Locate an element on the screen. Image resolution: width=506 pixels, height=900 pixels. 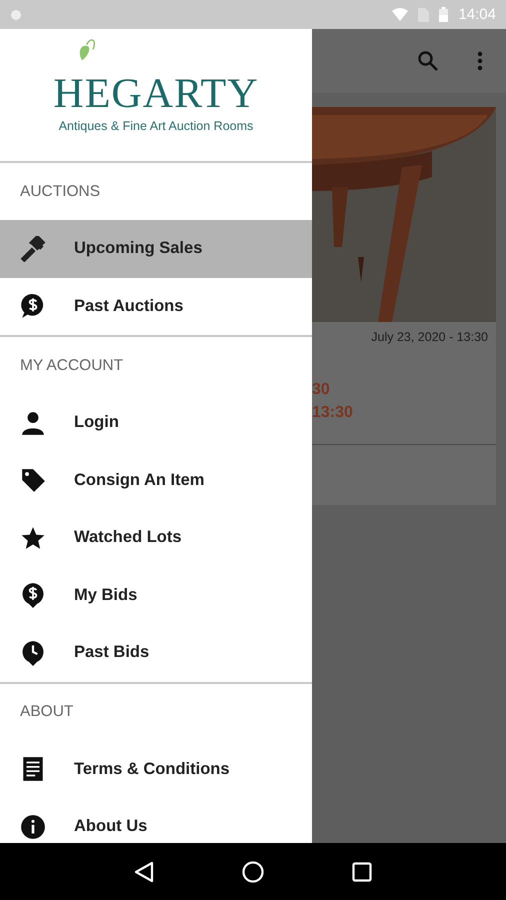
home-icon is located at coordinates (253, 871).